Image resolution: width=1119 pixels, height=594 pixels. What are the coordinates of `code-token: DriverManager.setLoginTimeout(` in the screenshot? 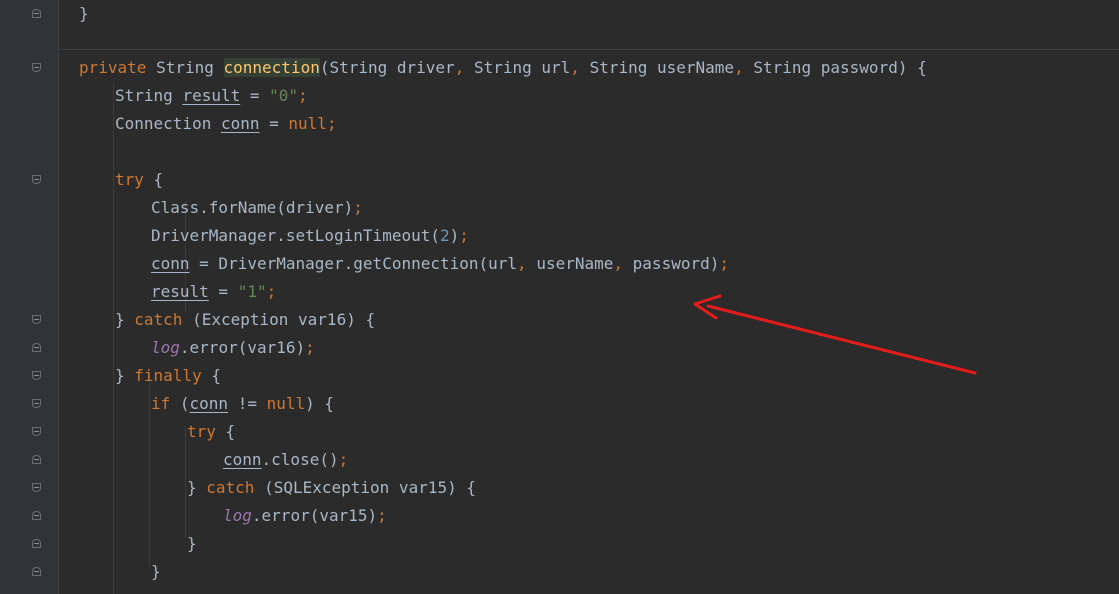 It's located at (295, 235).